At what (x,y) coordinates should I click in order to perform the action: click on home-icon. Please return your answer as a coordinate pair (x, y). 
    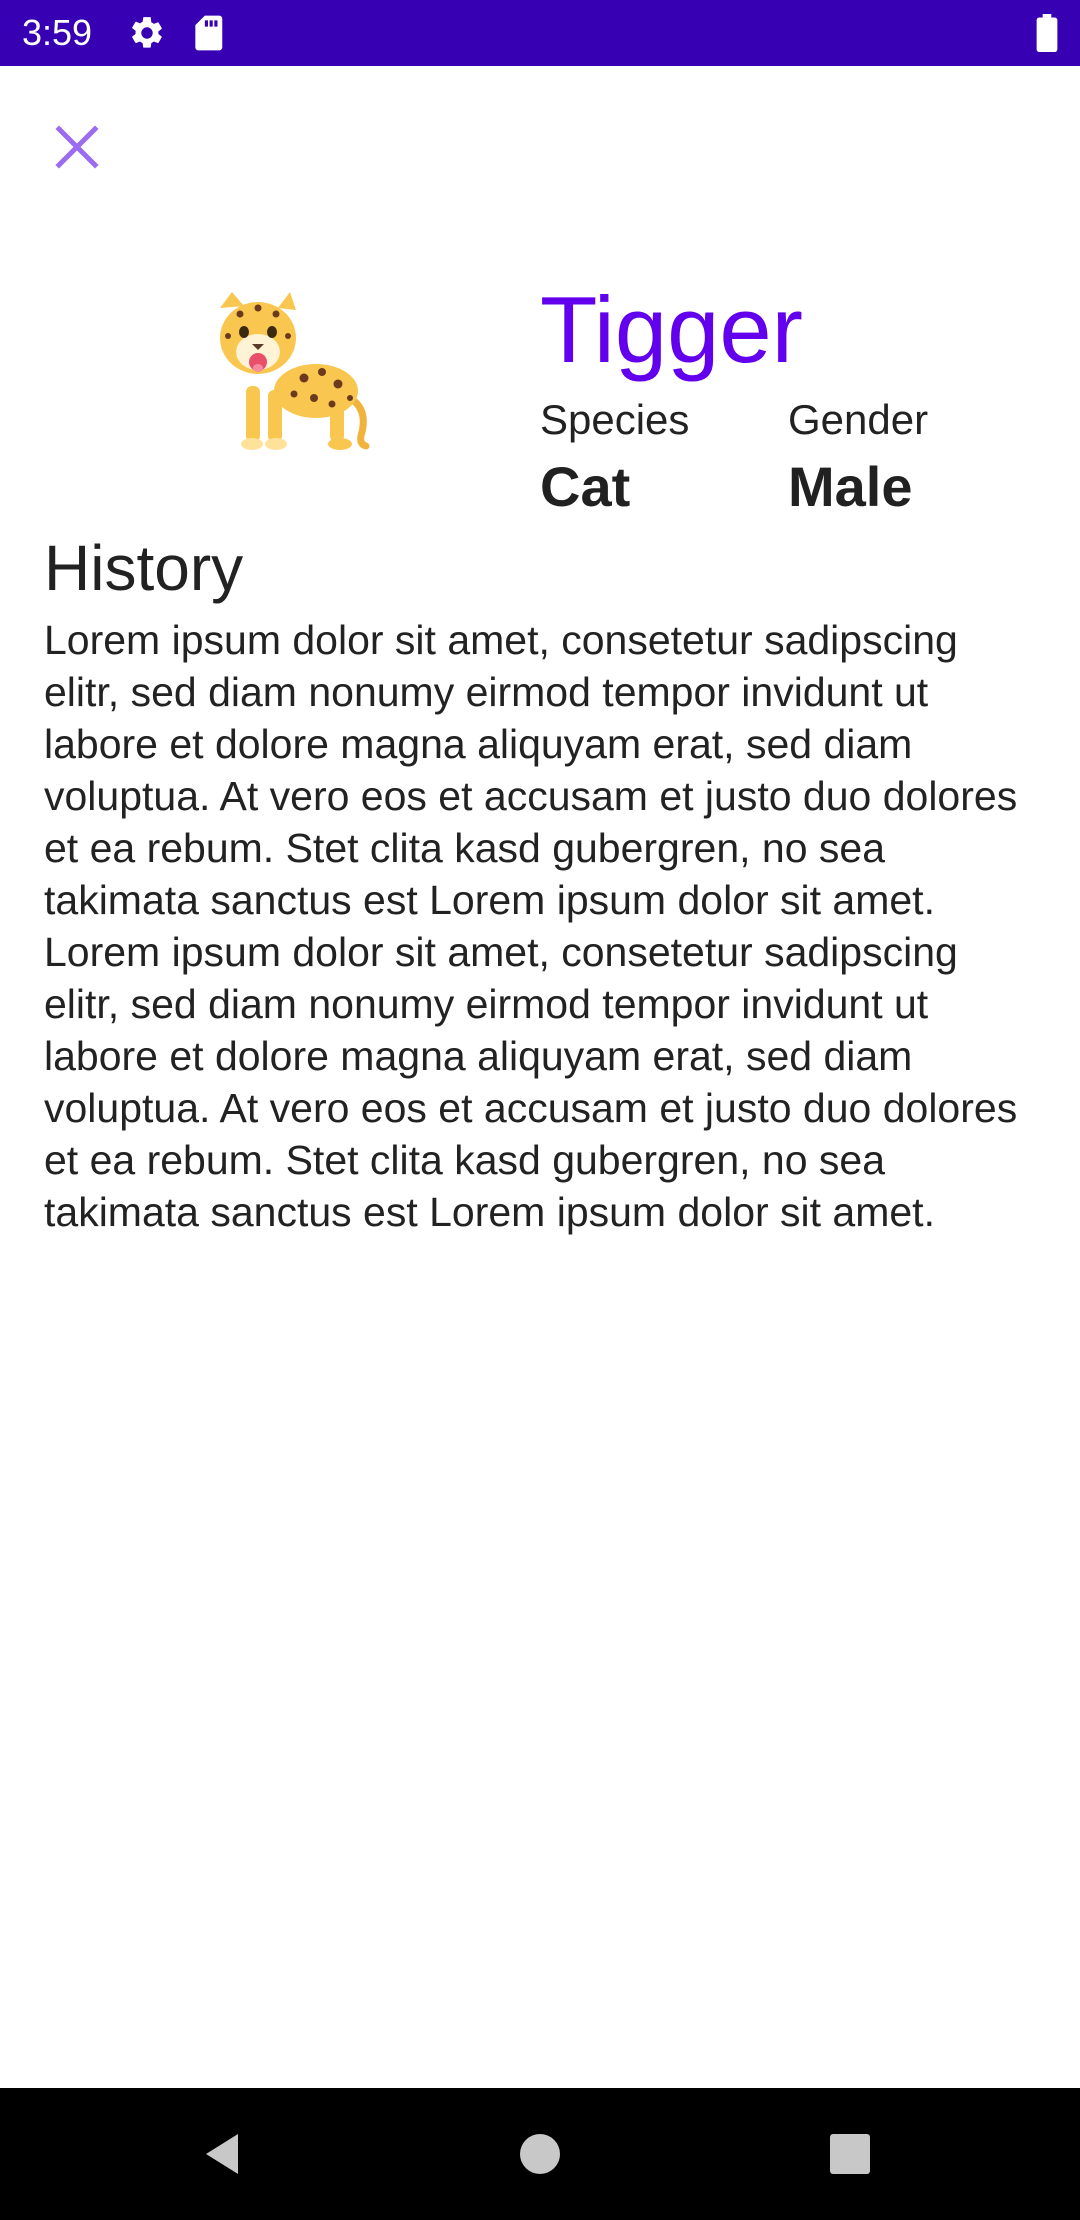
    Looking at the image, I should click on (540, 2154).